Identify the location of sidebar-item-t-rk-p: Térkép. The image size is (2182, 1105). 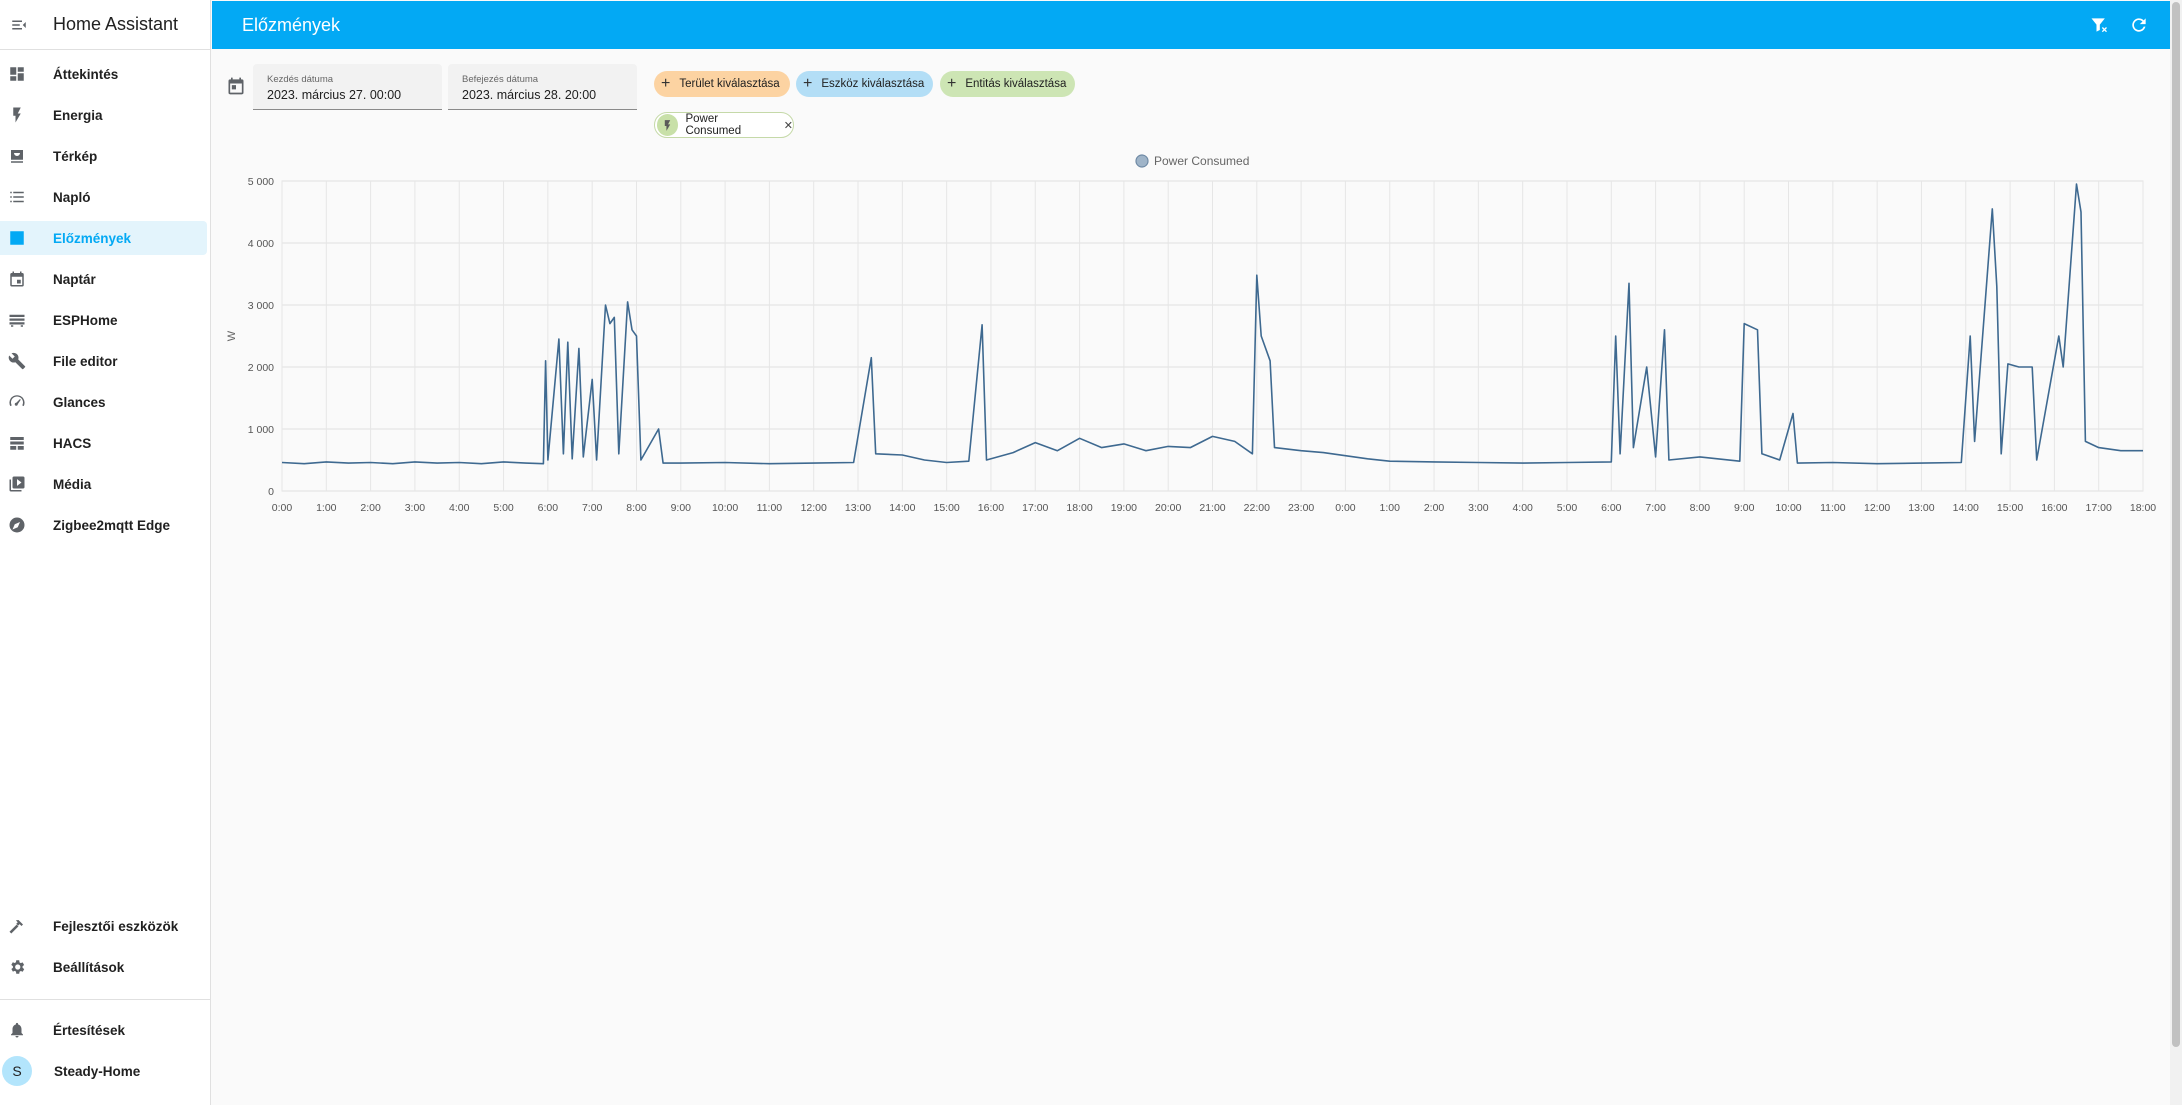
(103, 156).